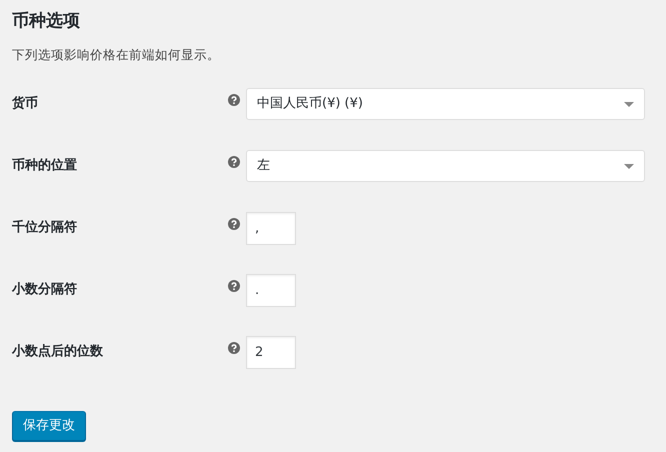  I want to click on field-label: 小数点后的位数, so click(58, 352).